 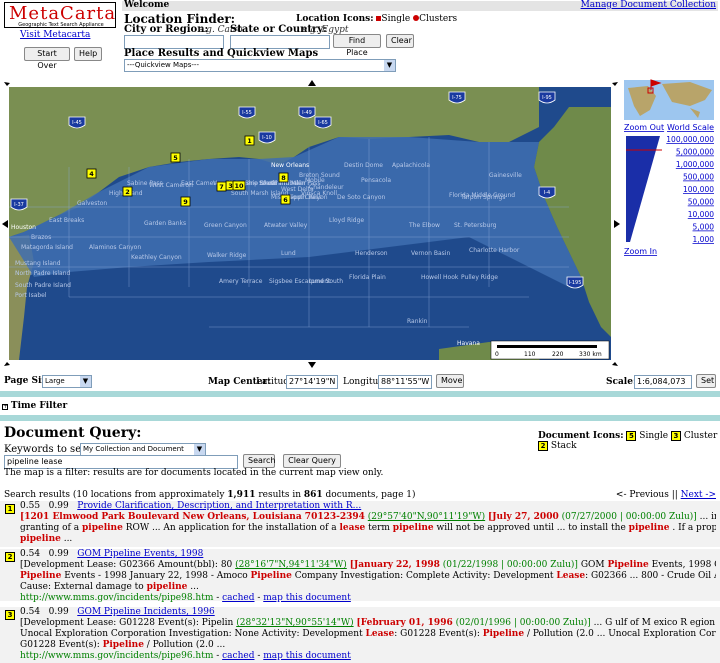 What do you see at coordinates (335, 19) in the screenshot?
I see `location-icons-label: Location Icons:` at bounding box center [335, 19].